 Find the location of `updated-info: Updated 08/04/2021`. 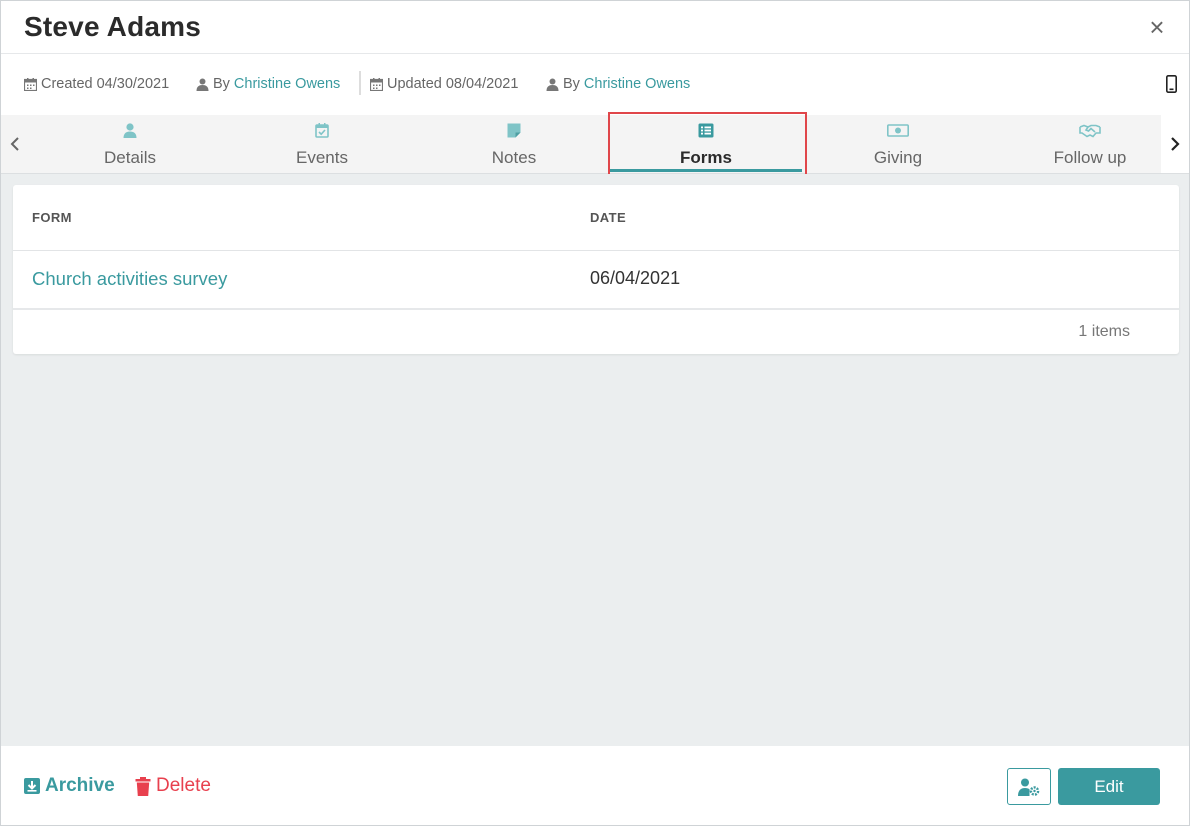

updated-info: Updated 08/04/2021 is located at coordinates (444, 84).